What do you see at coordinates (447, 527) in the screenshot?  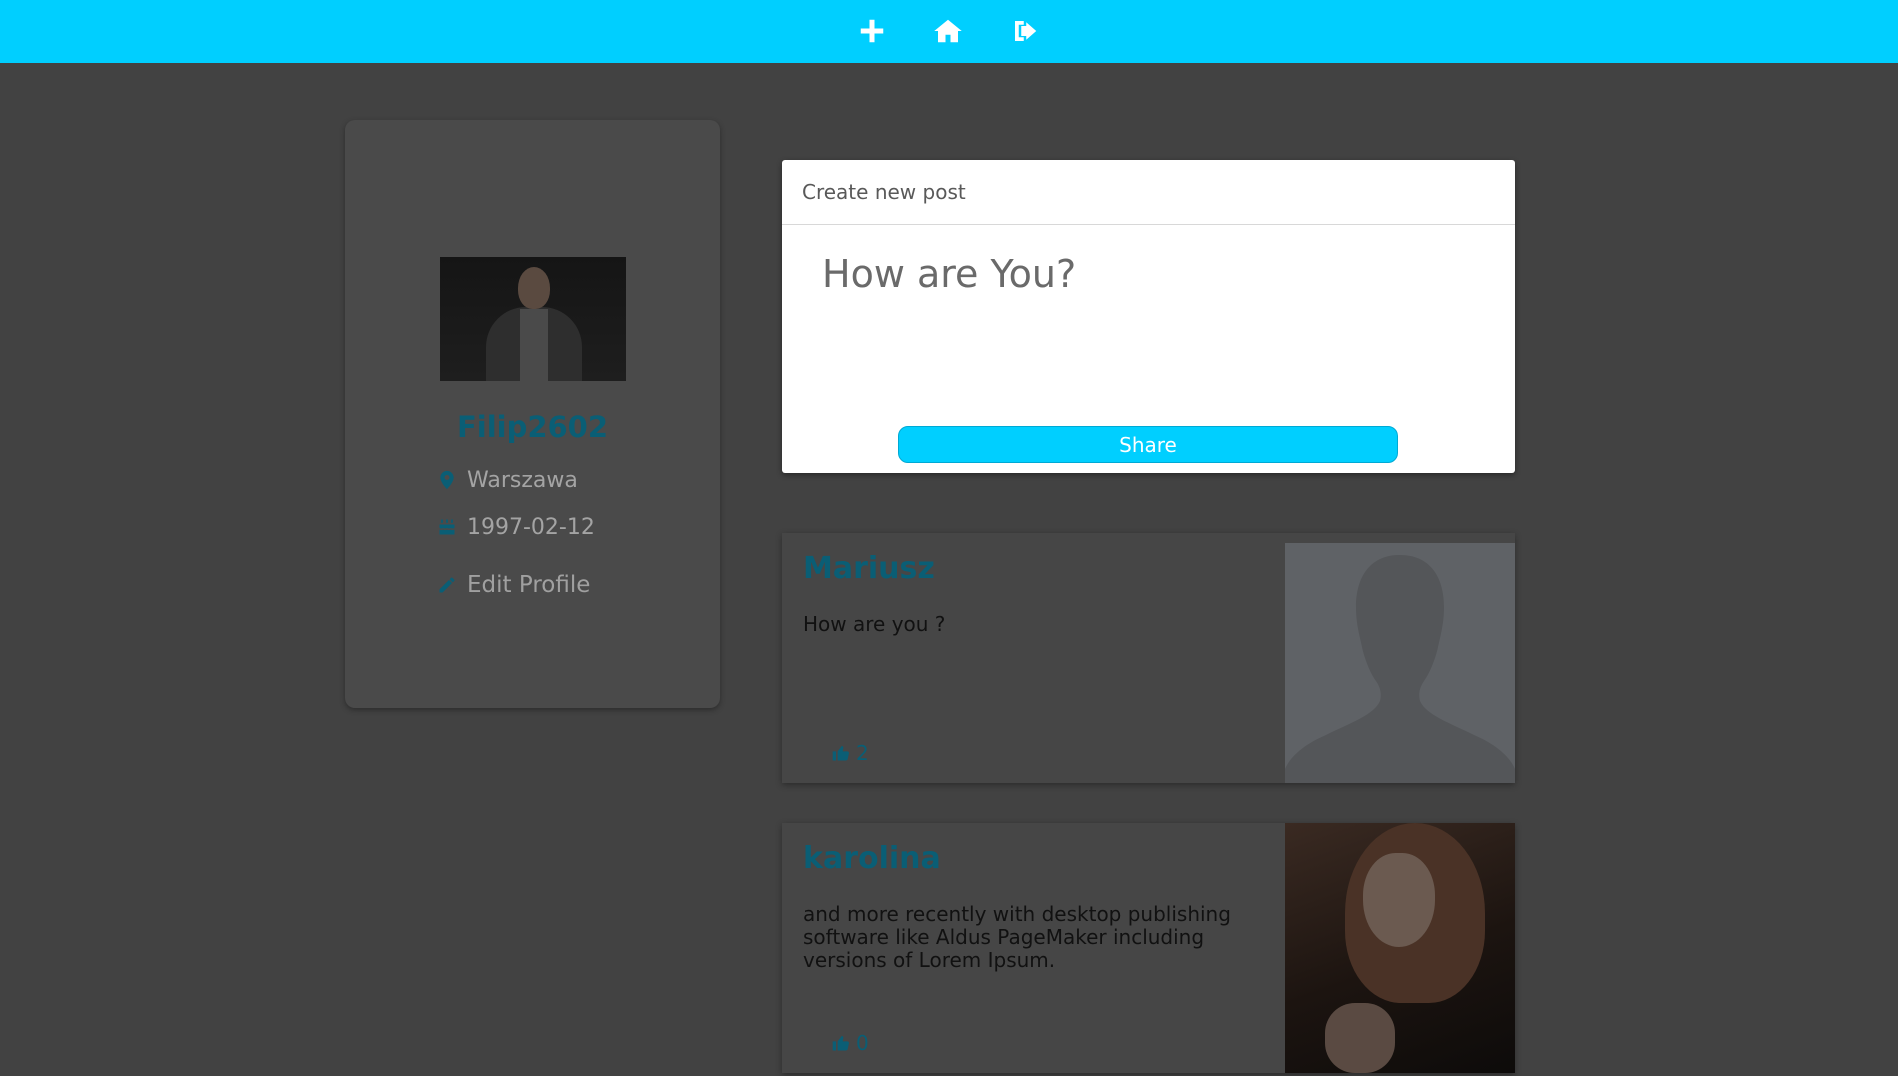 I see `birthday-cake-icon` at bounding box center [447, 527].